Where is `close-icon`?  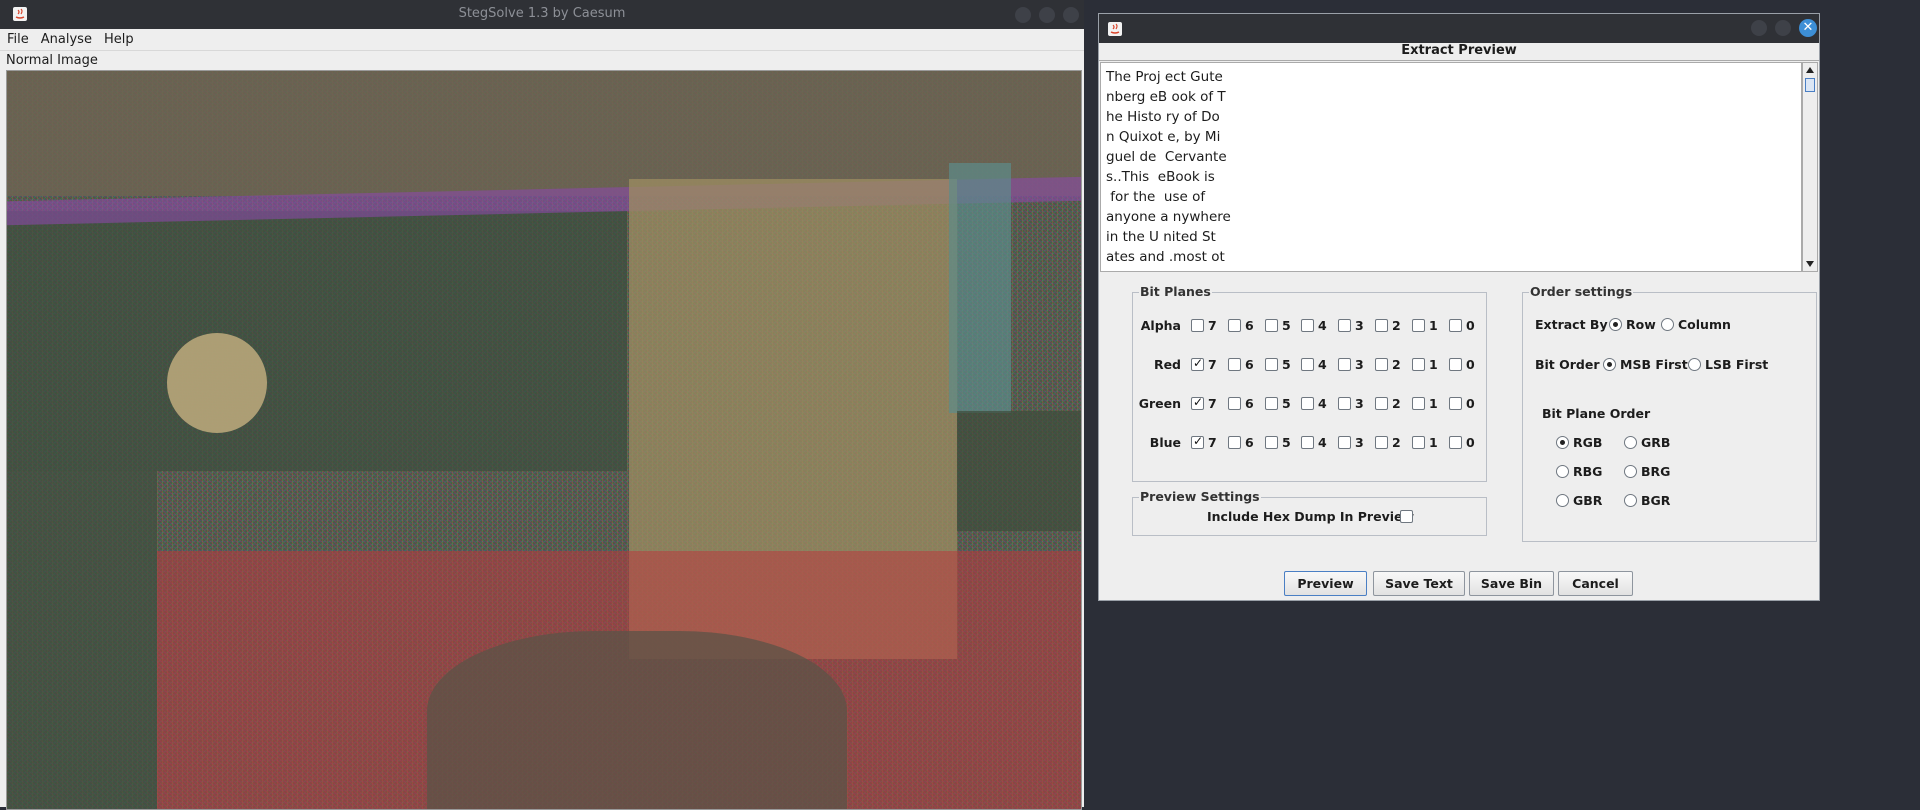
close-icon is located at coordinates (1071, 15).